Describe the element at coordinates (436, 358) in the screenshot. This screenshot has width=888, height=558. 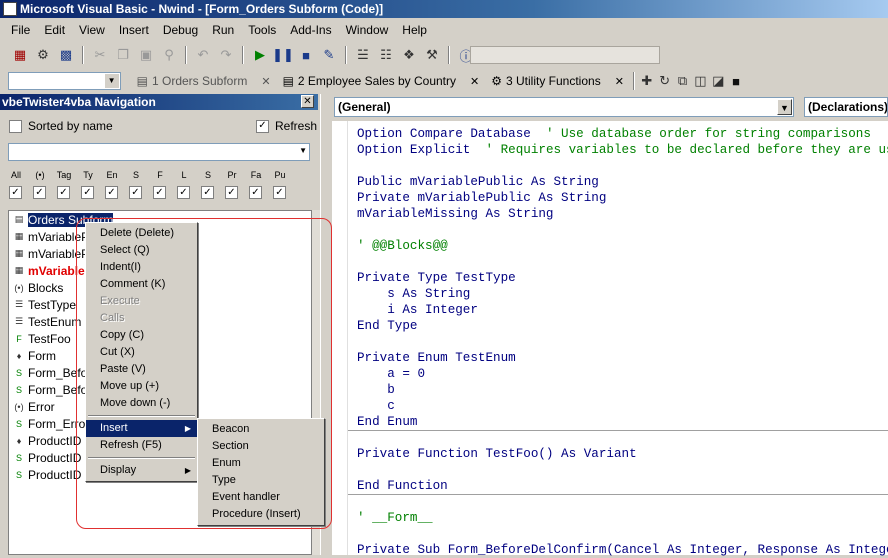
I see `code-text: Private Enum TestEnum` at that location.